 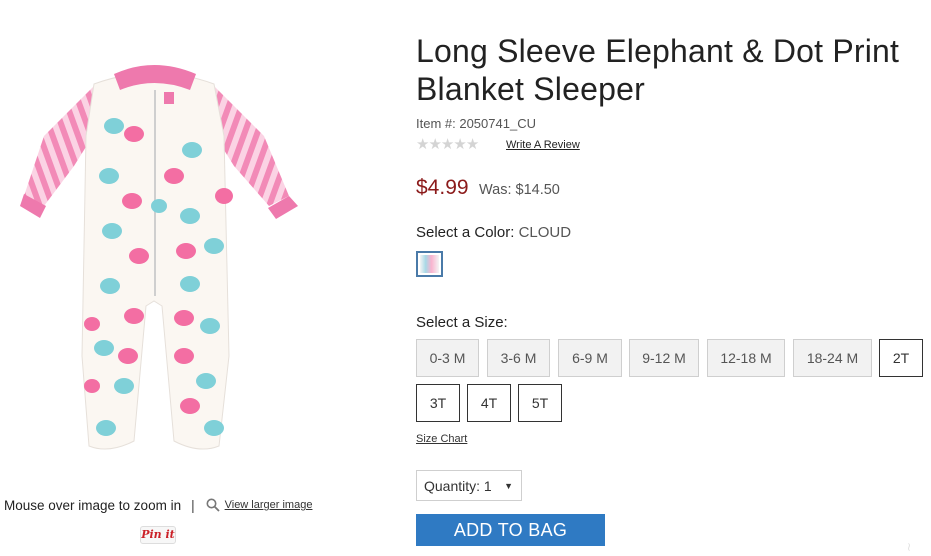 I want to click on size-button-4t: 4T, so click(x=489, y=403).